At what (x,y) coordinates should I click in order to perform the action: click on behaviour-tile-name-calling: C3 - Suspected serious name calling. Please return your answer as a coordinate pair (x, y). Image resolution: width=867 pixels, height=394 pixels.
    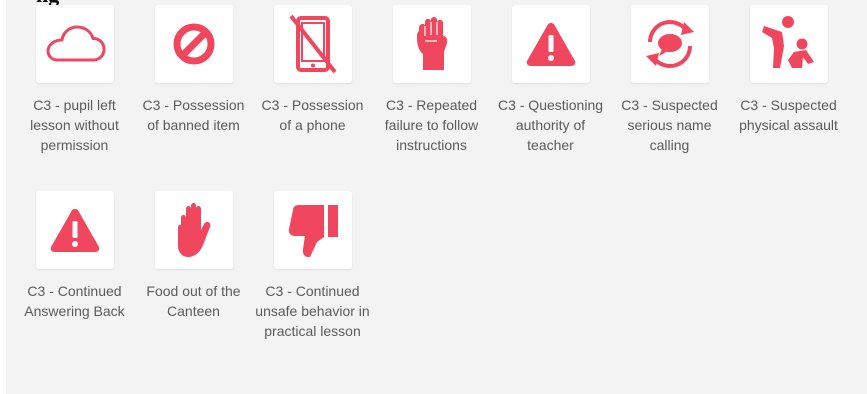
    Looking at the image, I should click on (669, 80).